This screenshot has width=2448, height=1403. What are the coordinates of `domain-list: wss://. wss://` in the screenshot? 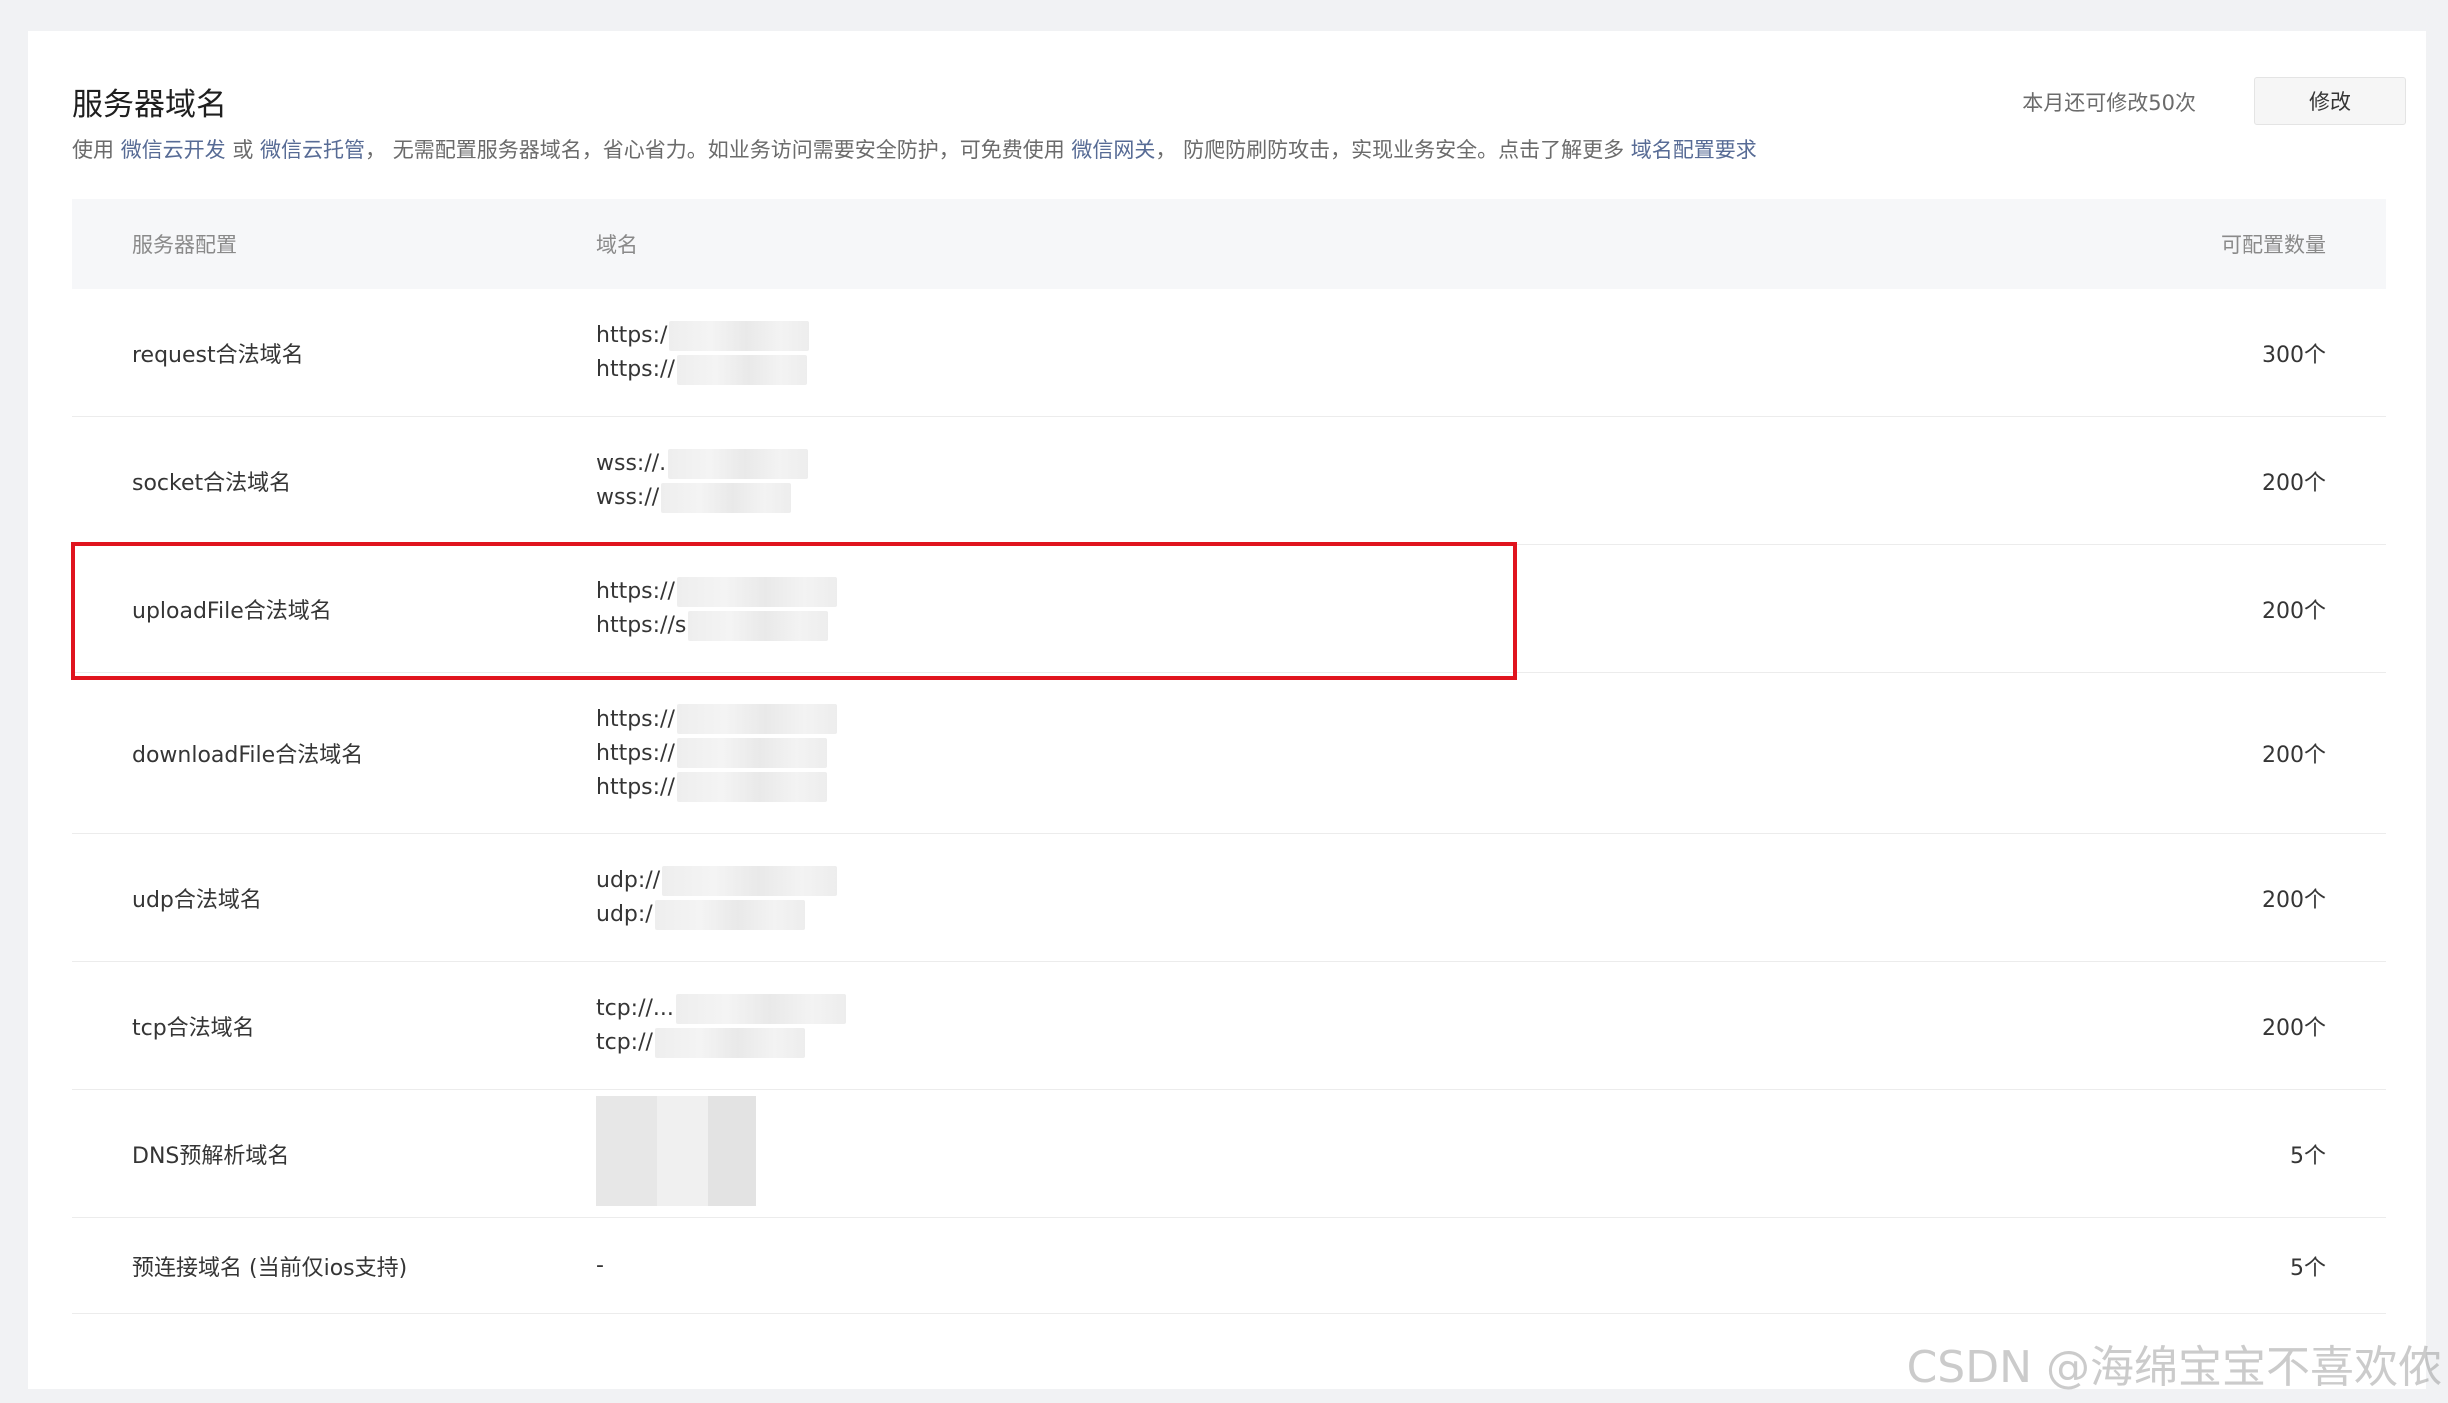 It's located at (1341, 481).